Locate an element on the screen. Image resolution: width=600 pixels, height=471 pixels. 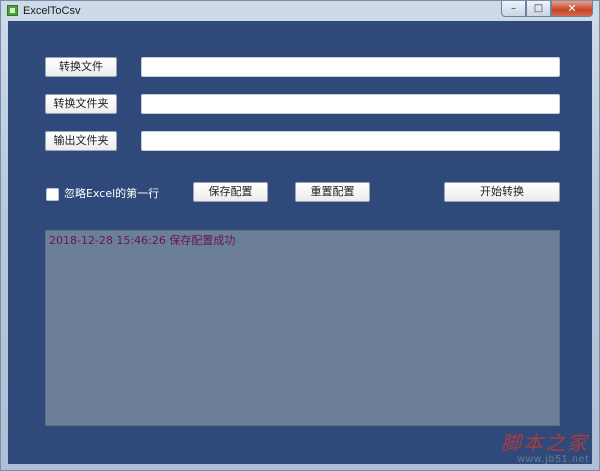
watermark-logo-text: 脚本之家 is located at coordinates (545, 443).